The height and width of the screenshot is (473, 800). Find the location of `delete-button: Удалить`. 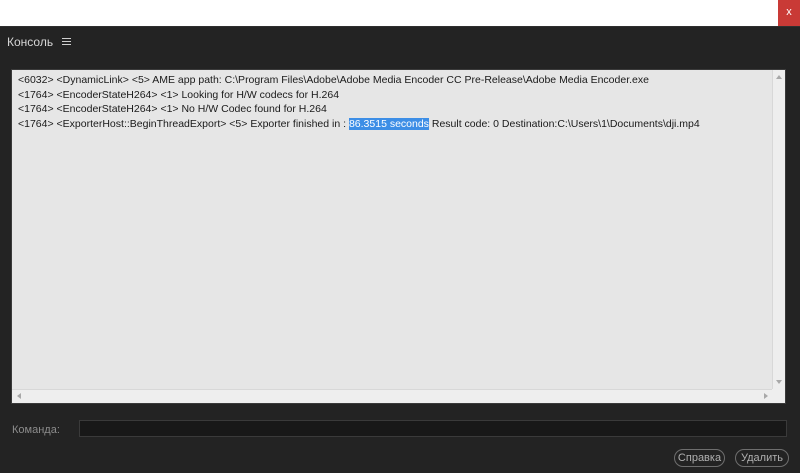

delete-button: Удалить is located at coordinates (762, 458).